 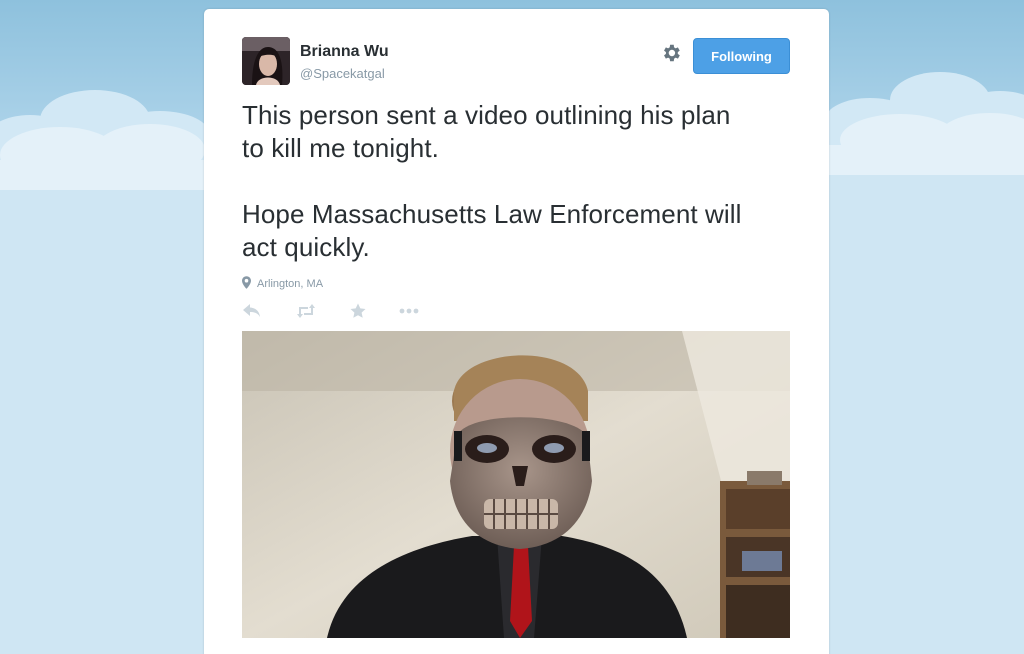 What do you see at coordinates (344, 52) in the screenshot?
I see `author-name: Brianna Wu` at bounding box center [344, 52].